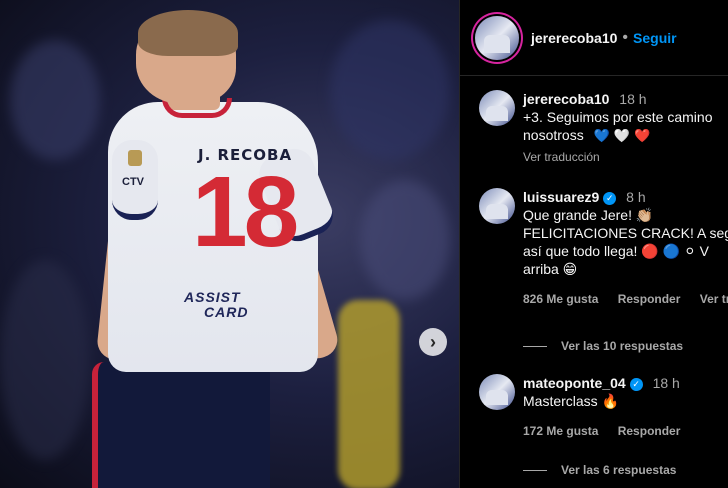  I want to click on background-player, so click(369, 394).